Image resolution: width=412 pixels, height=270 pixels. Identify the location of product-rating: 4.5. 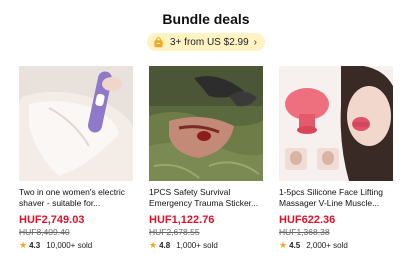
(295, 245).